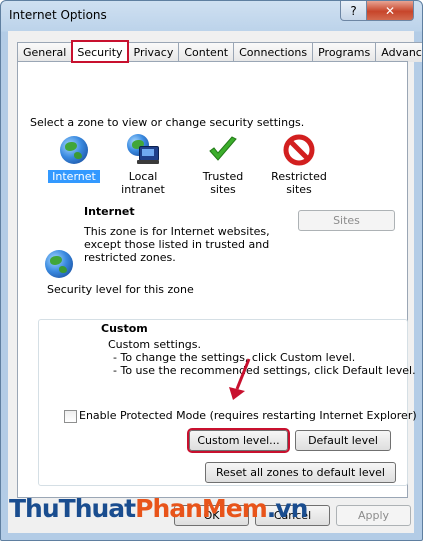 This screenshot has height=541, width=423. I want to click on security-level-name: Custom, so click(124, 328).